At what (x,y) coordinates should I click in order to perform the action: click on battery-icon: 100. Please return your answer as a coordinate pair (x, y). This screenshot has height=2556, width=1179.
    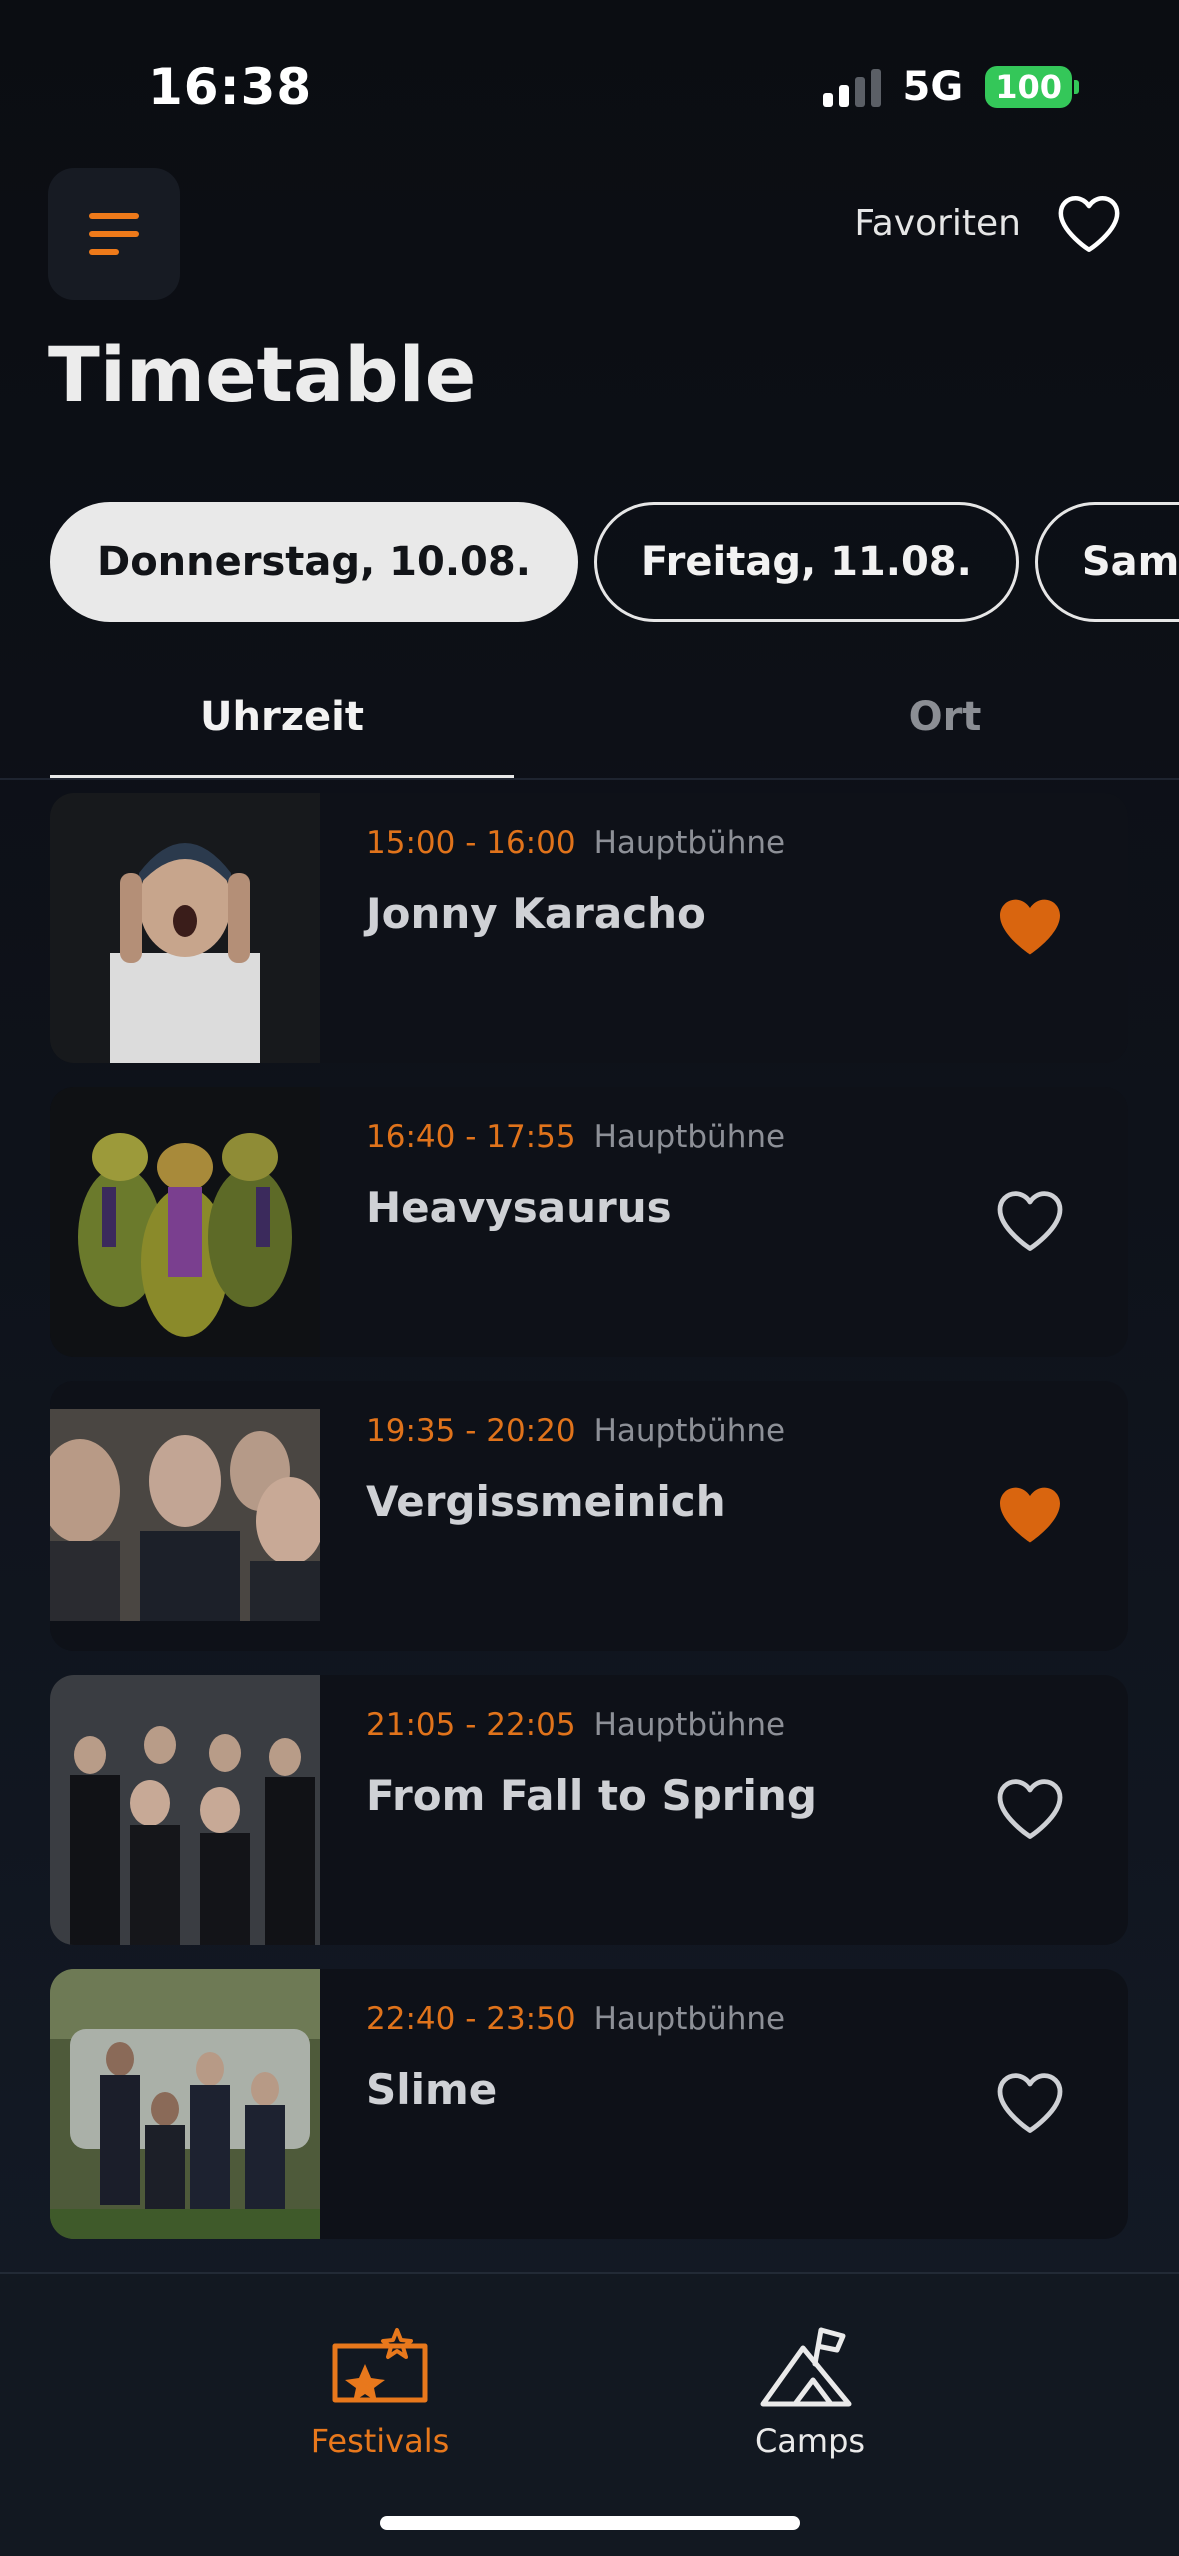
    Looking at the image, I should click on (1032, 87).